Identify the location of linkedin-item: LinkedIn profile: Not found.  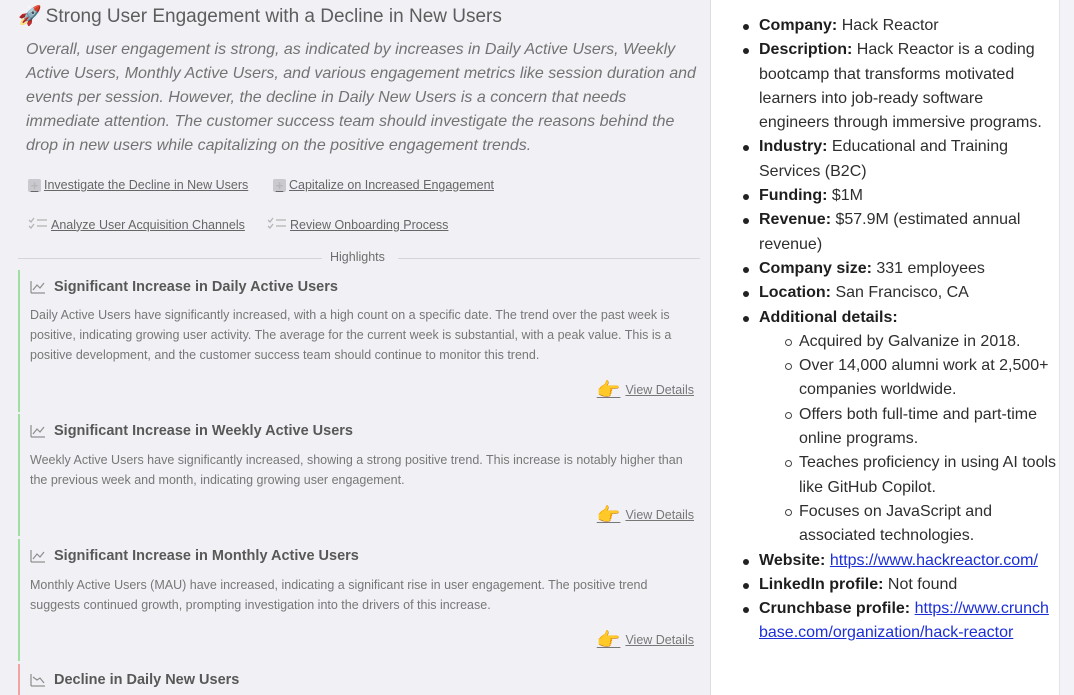
(898, 585).